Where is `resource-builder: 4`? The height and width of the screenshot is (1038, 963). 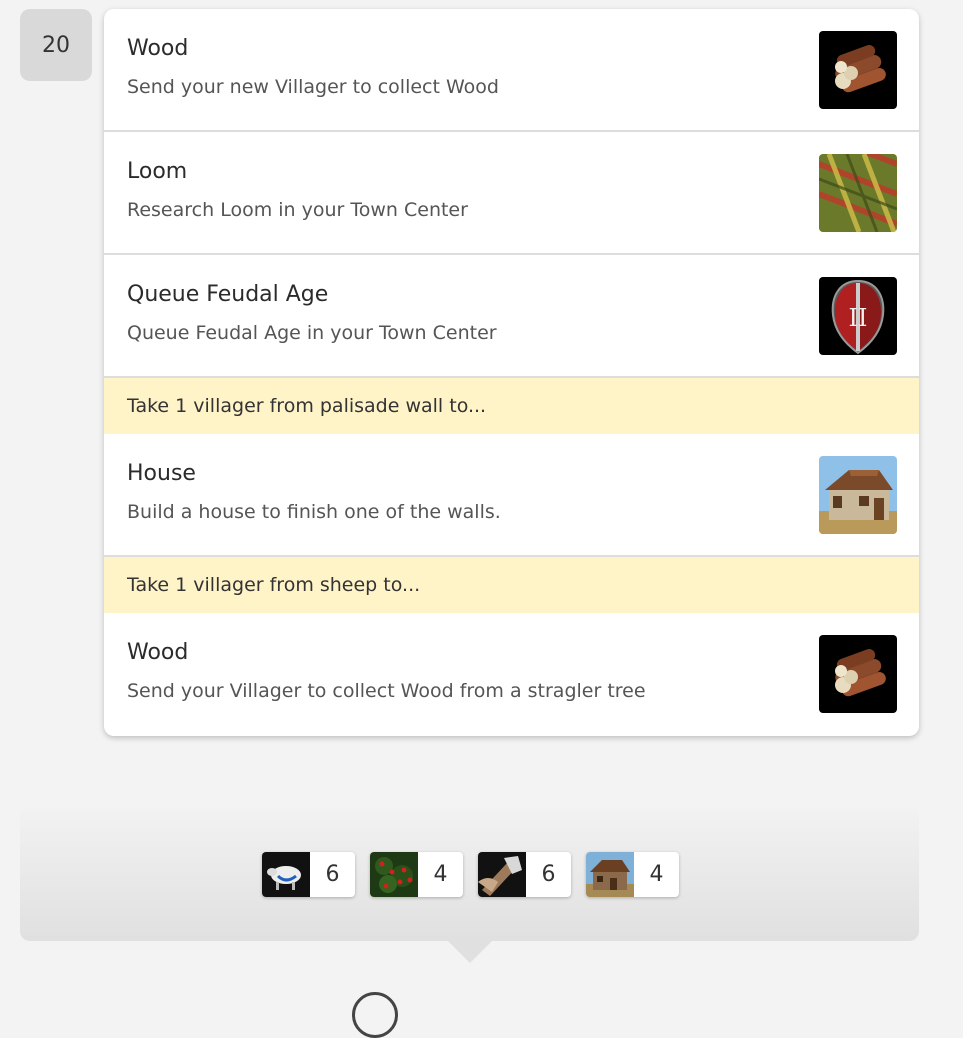 resource-builder: 4 is located at coordinates (632, 874).